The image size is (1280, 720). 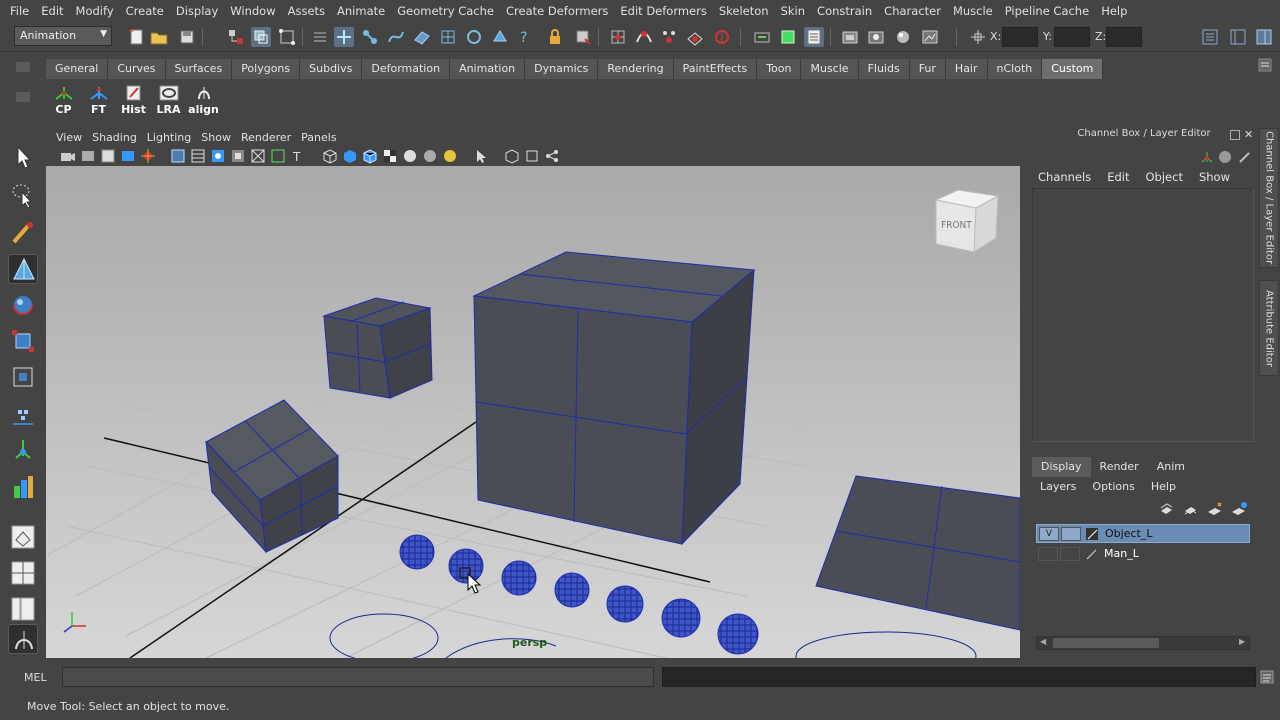 What do you see at coordinates (903, 37) in the screenshot?
I see `hypershade-icon` at bounding box center [903, 37].